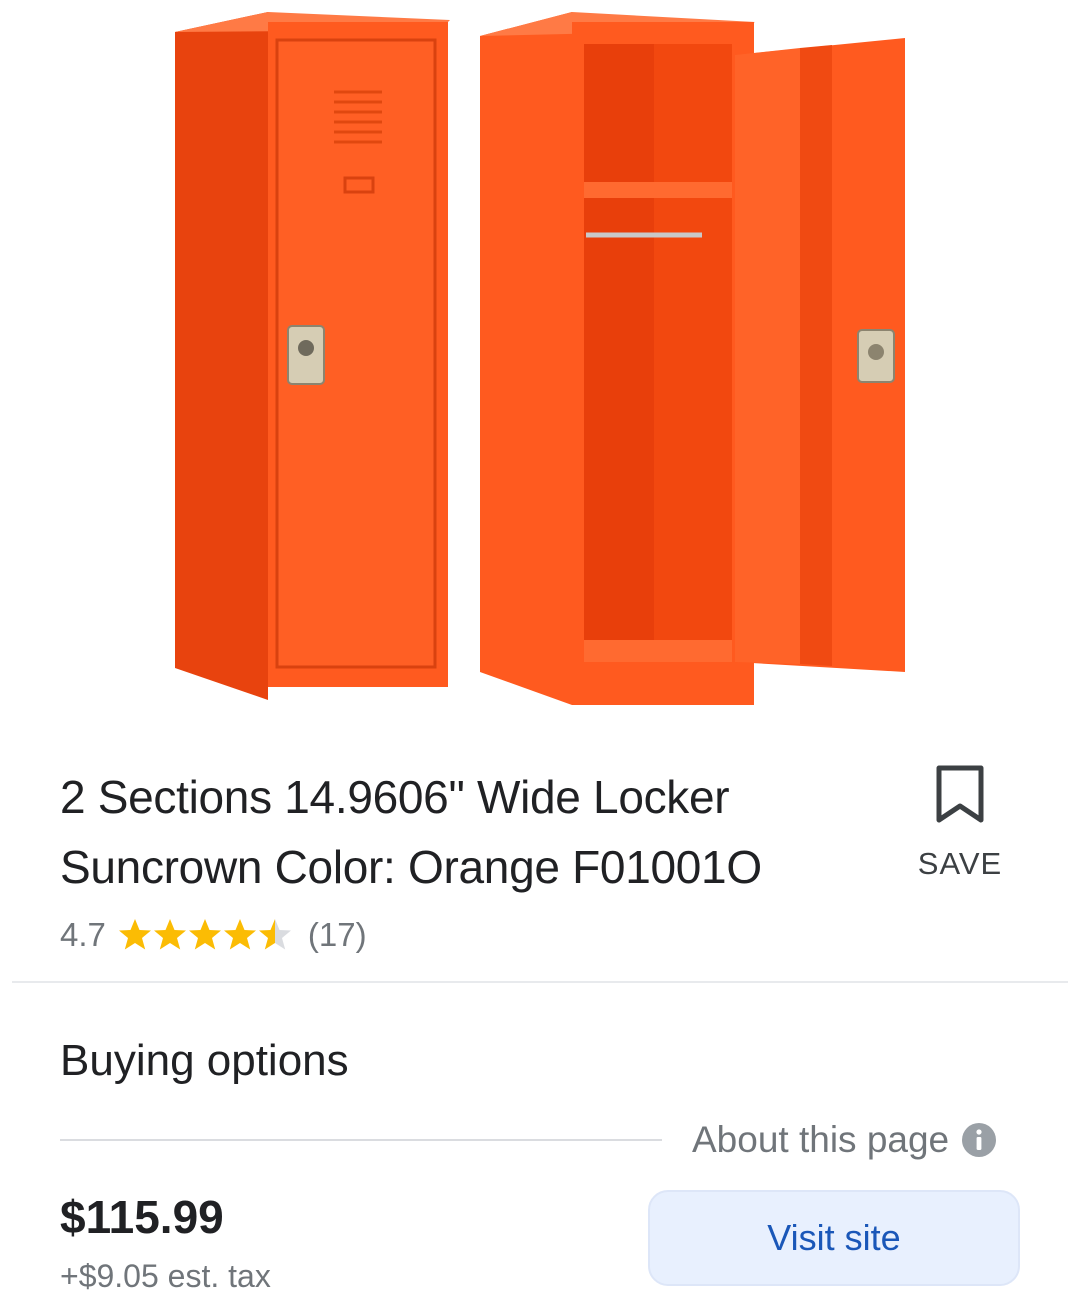 The width and height of the screenshot is (1080, 1307). Describe the element at coordinates (204, 1060) in the screenshot. I see `buying-options-heading: Buying options` at that location.